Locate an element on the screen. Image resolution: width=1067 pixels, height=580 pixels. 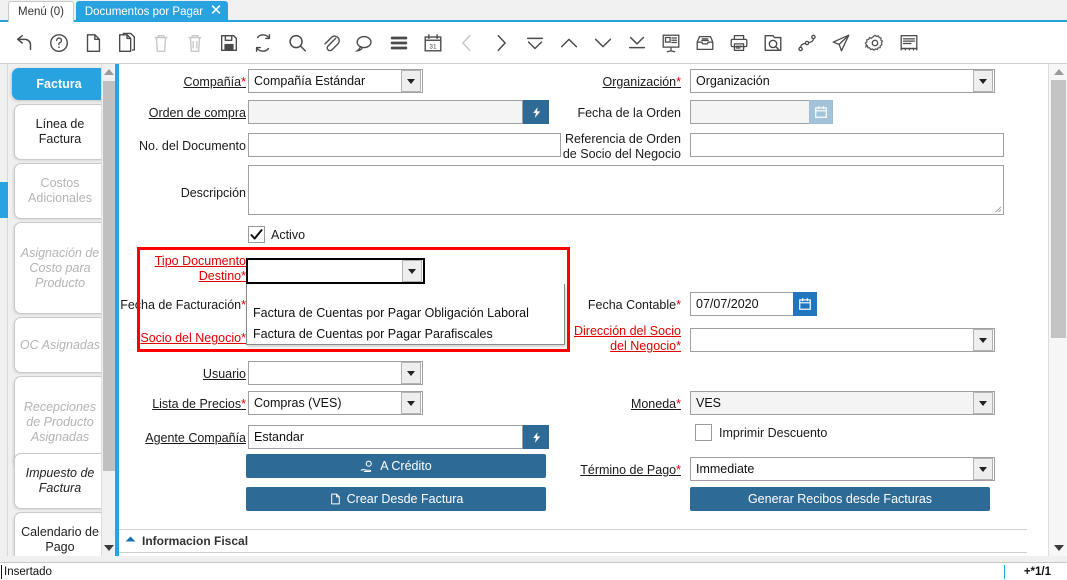
up-icon is located at coordinates (569, 43).